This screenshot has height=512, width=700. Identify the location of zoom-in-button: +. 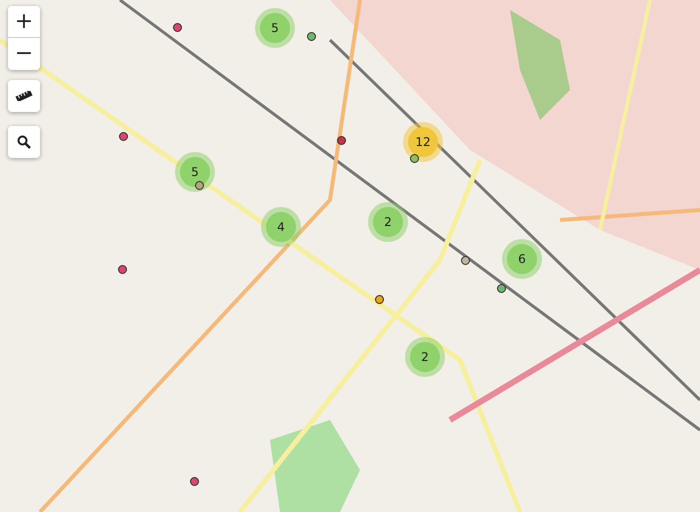
(24, 22).